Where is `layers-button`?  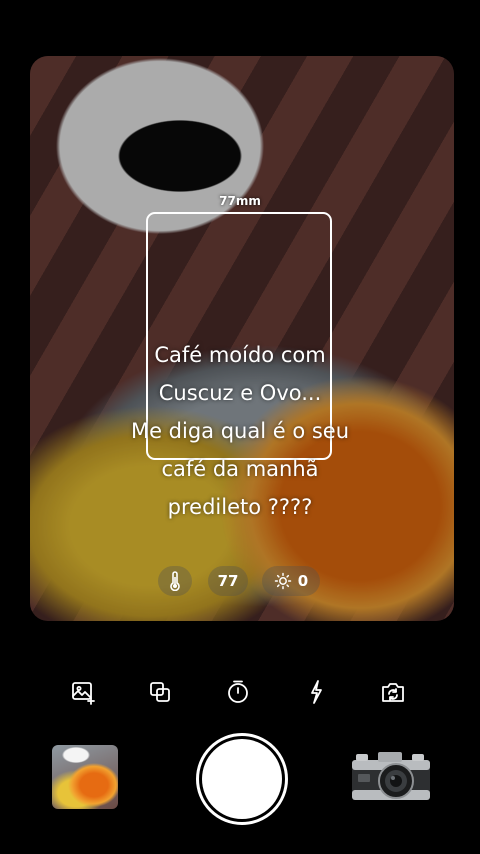
layers-button is located at coordinates (160, 692).